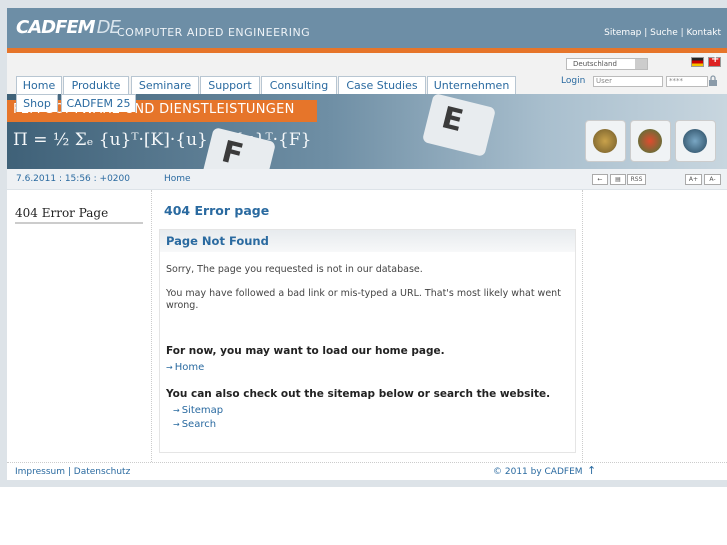 Image resolution: width=727 pixels, height=545 pixels. Describe the element at coordinates (618, 179) in the screenshot. I see `print-icon: ▤` at that location.